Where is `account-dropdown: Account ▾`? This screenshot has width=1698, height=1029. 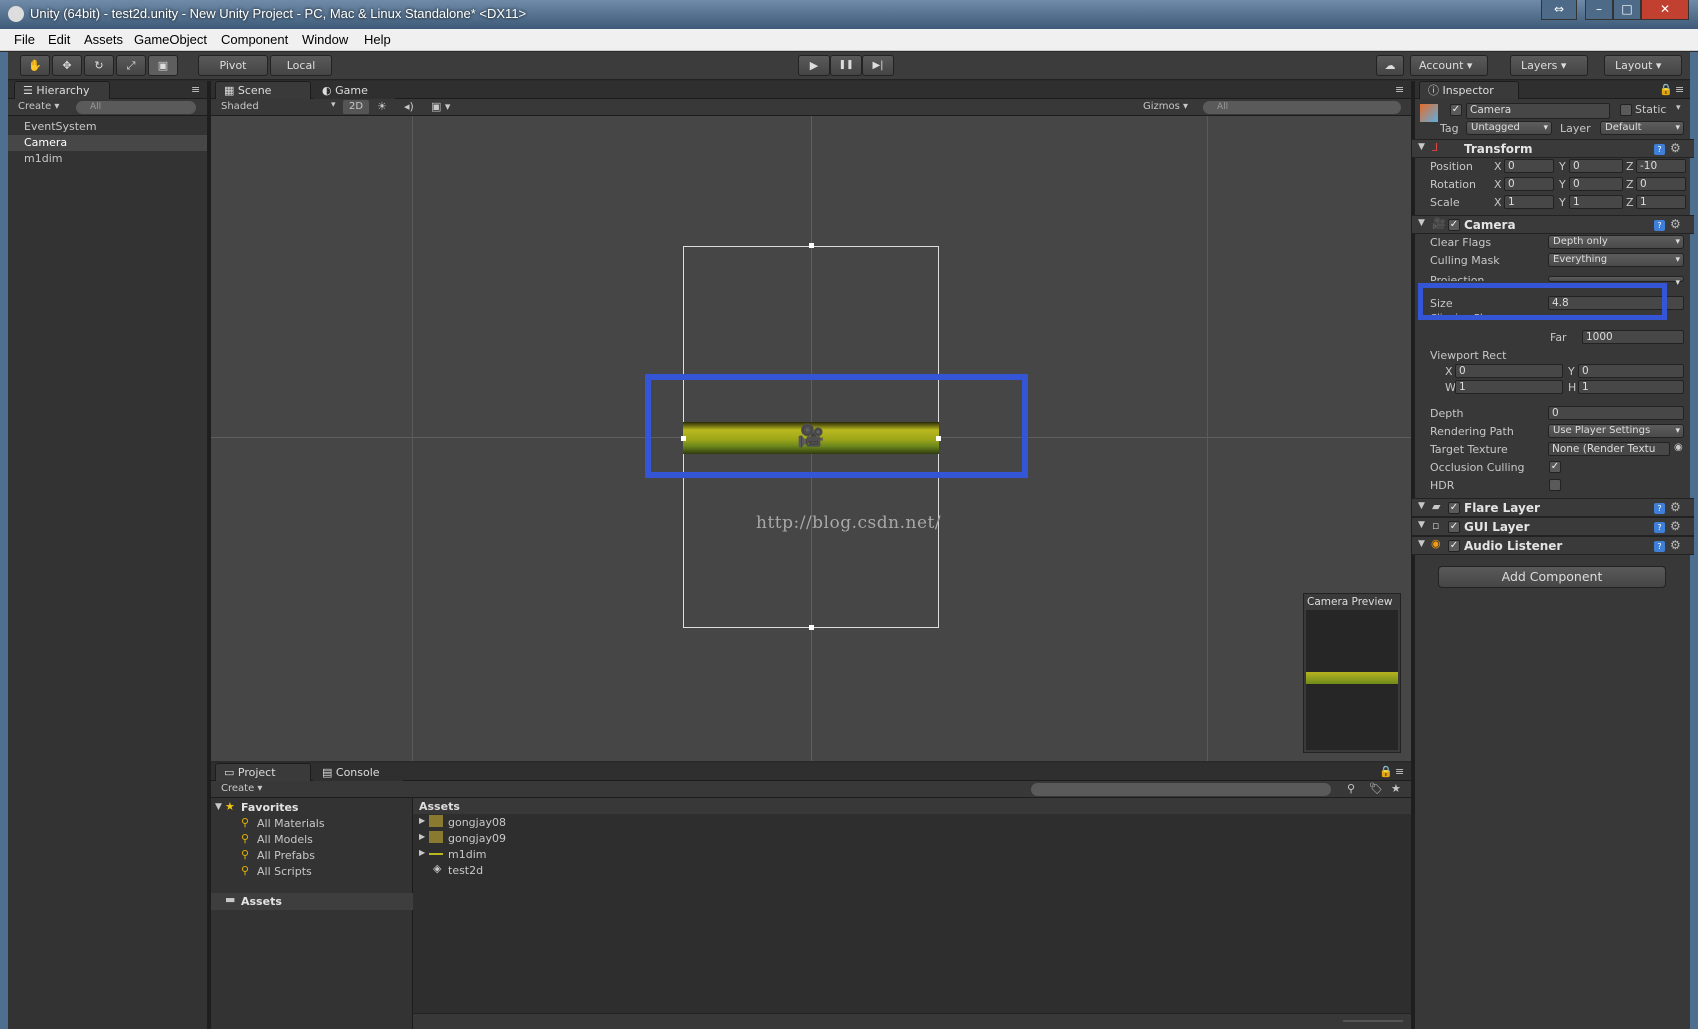 account-dropdown: Account ▾ is located at coordinates (1449, 65).